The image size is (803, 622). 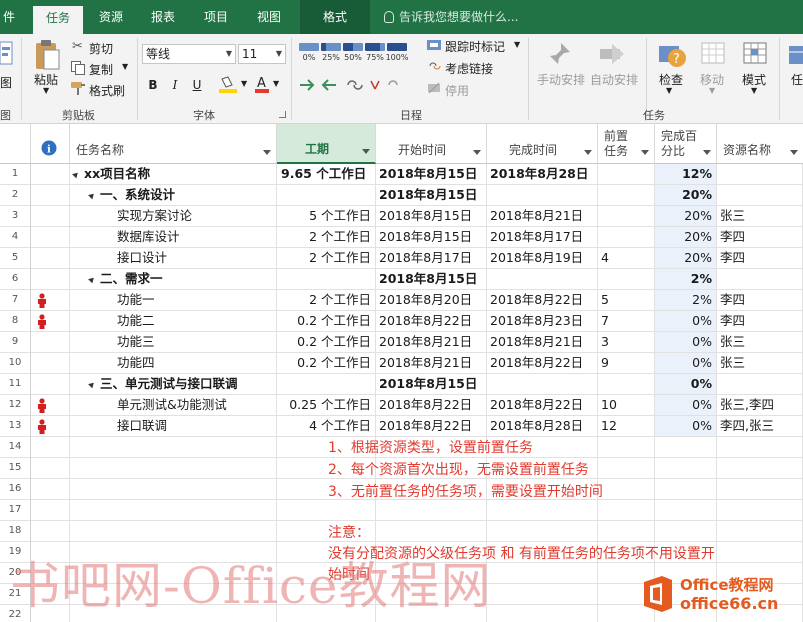 What do you see at coordinates (431, 531) in the screenshot?
I see `cell-start` at bounding box center [431, 531].